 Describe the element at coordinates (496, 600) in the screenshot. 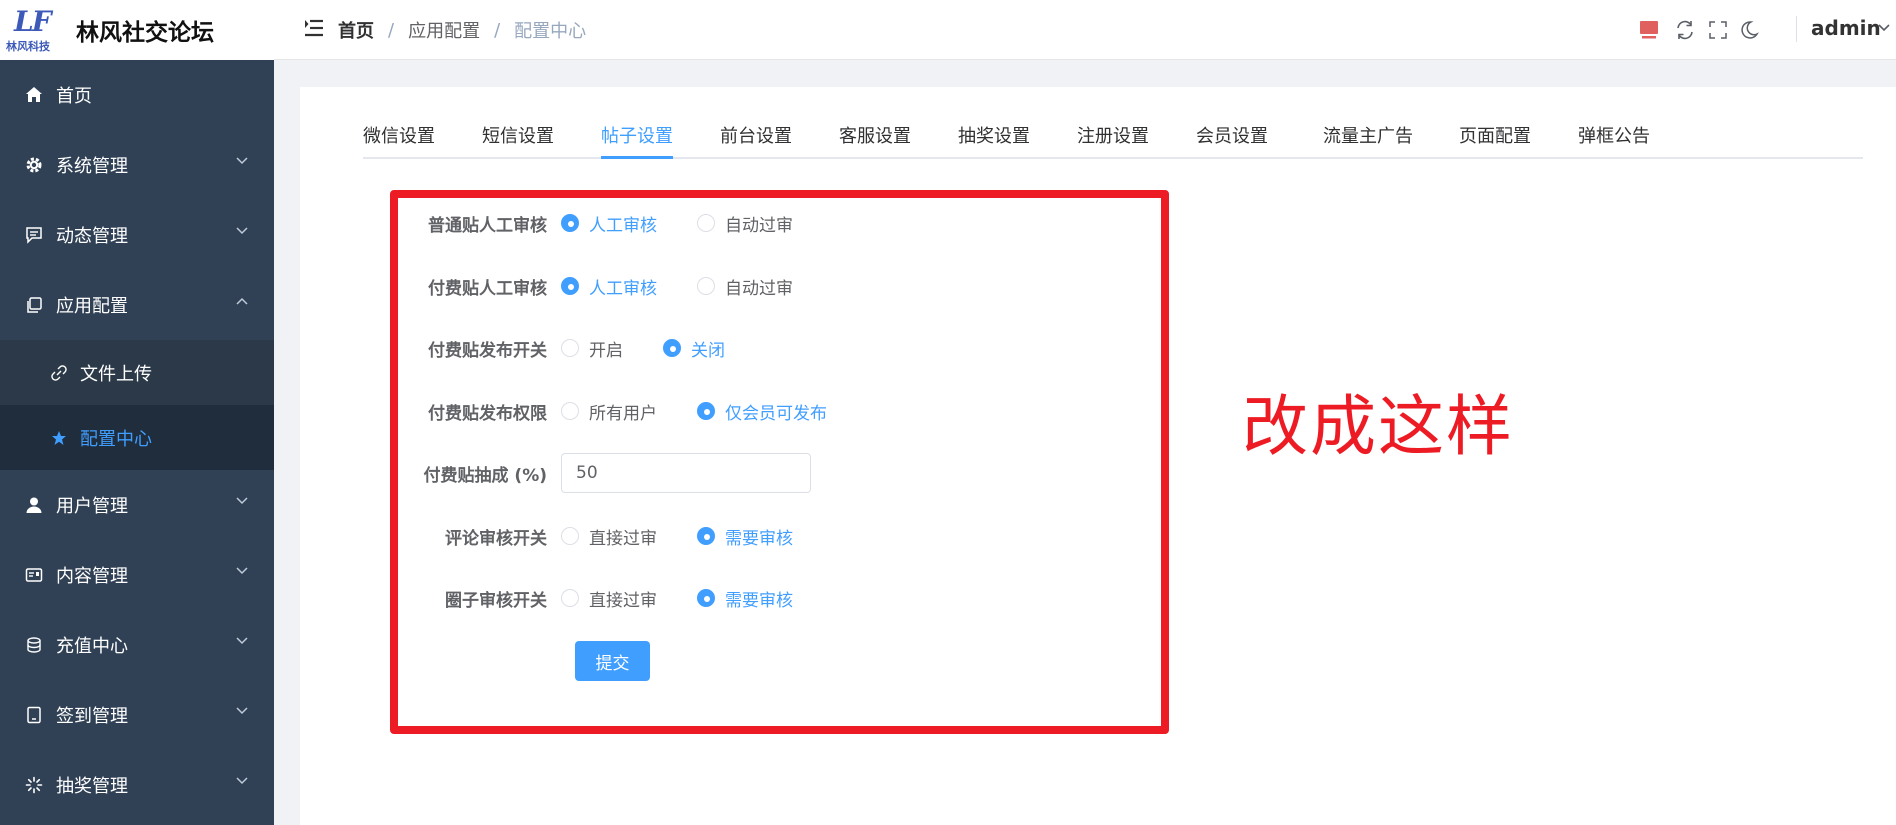

I see `form-label: 圈子审核开关` at that location.